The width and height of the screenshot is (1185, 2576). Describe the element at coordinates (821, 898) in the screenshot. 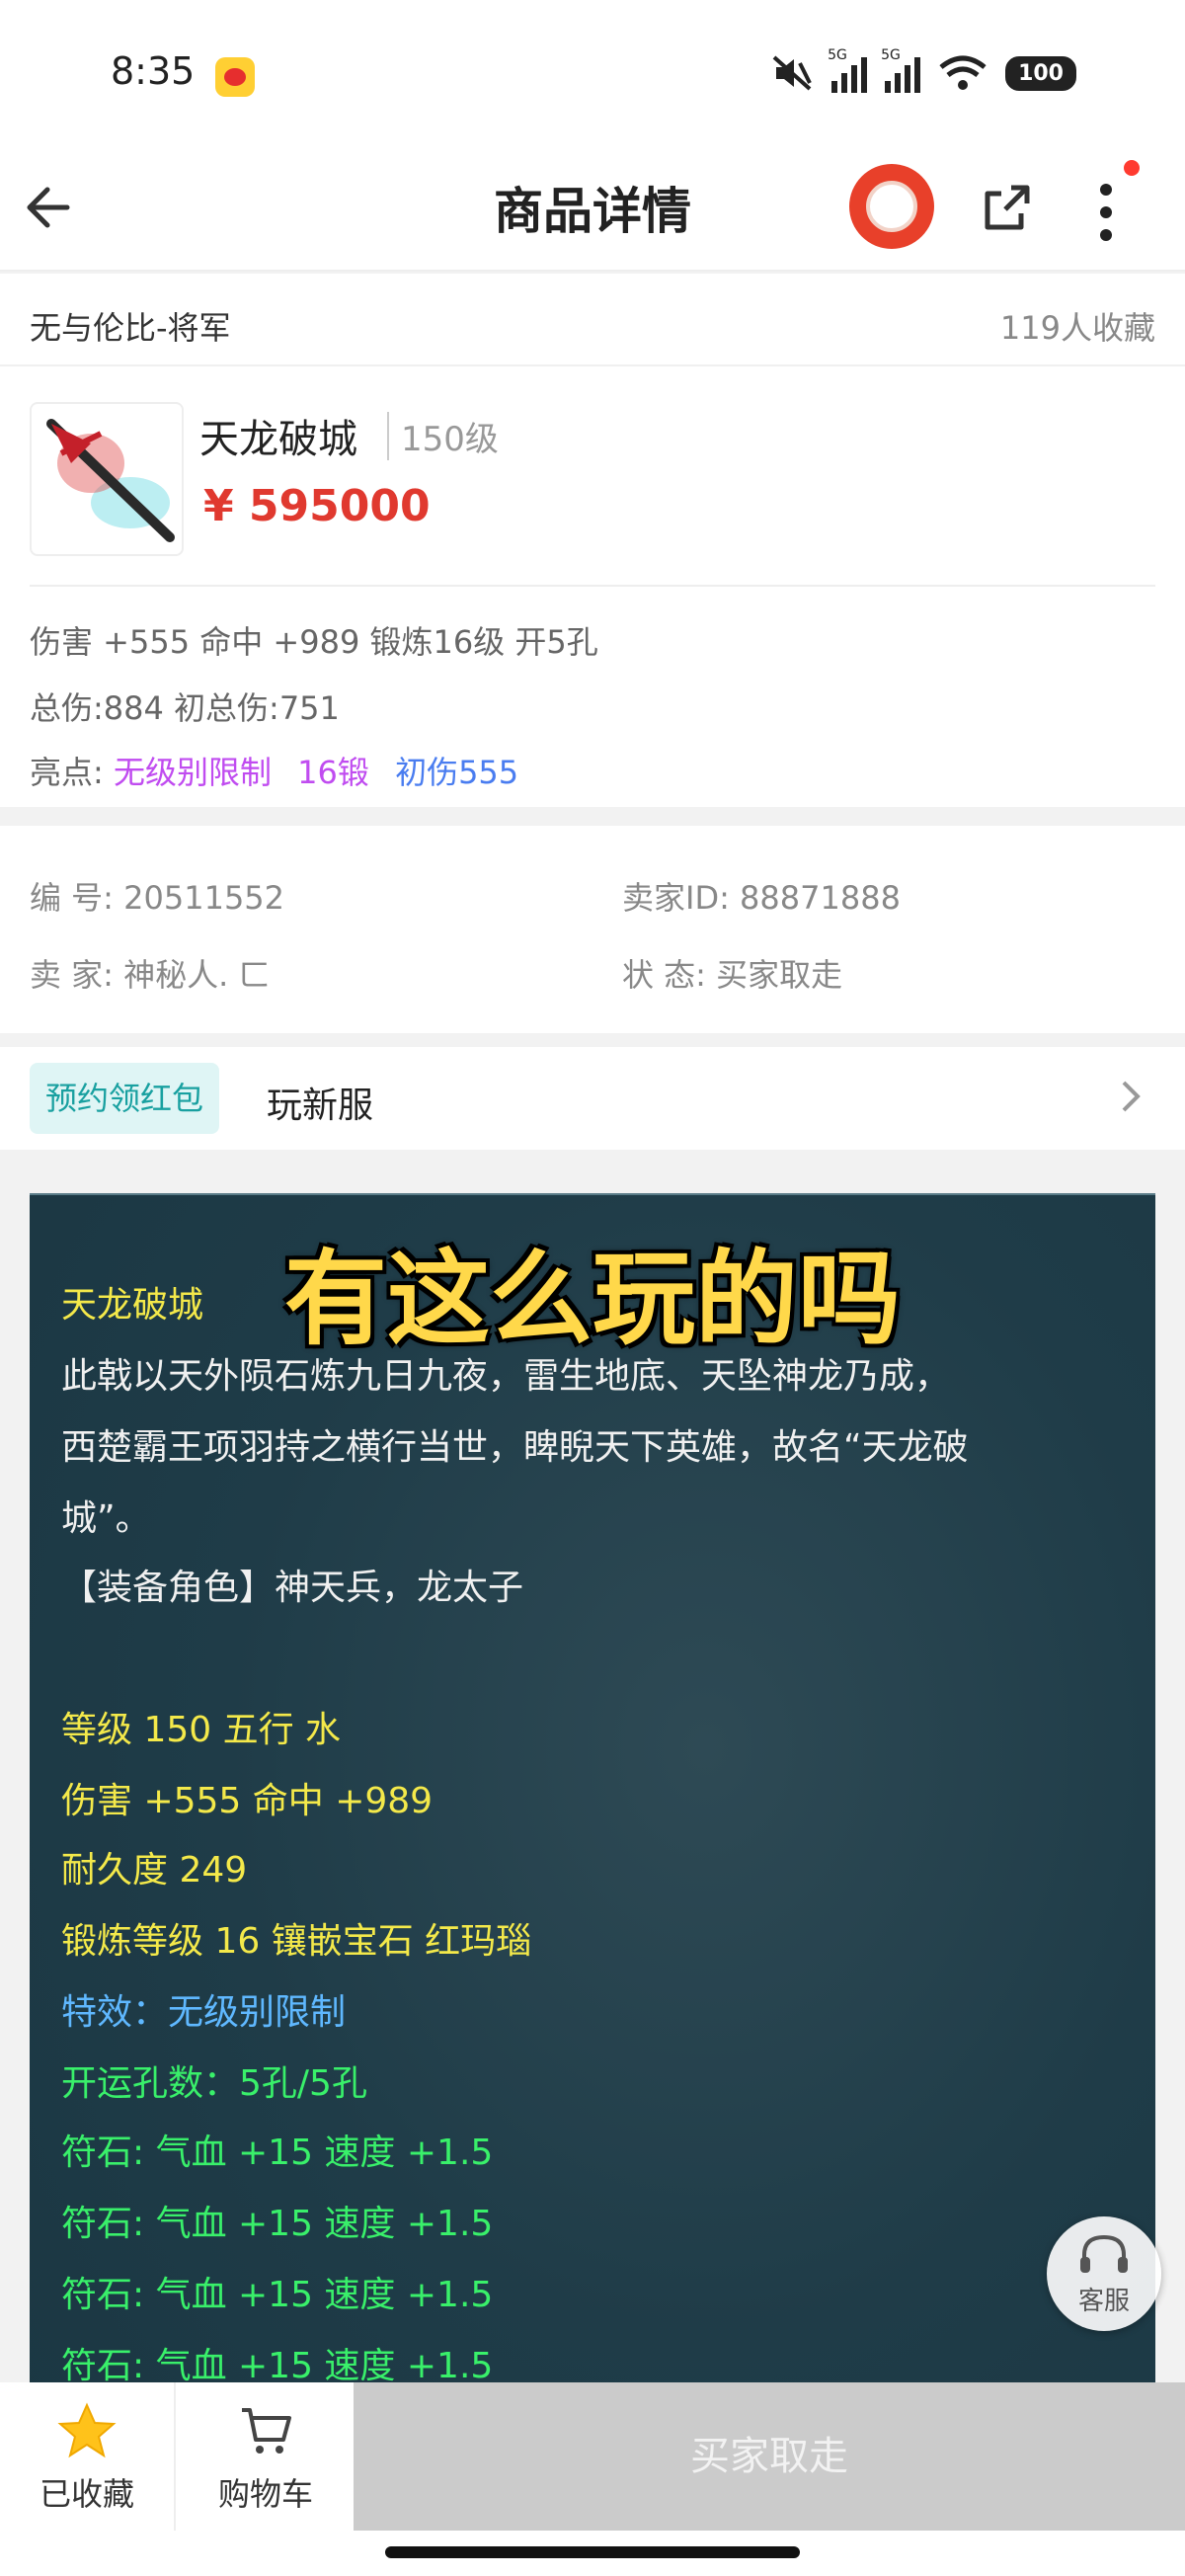

I see `seller-id-value: 88871888` at that location.